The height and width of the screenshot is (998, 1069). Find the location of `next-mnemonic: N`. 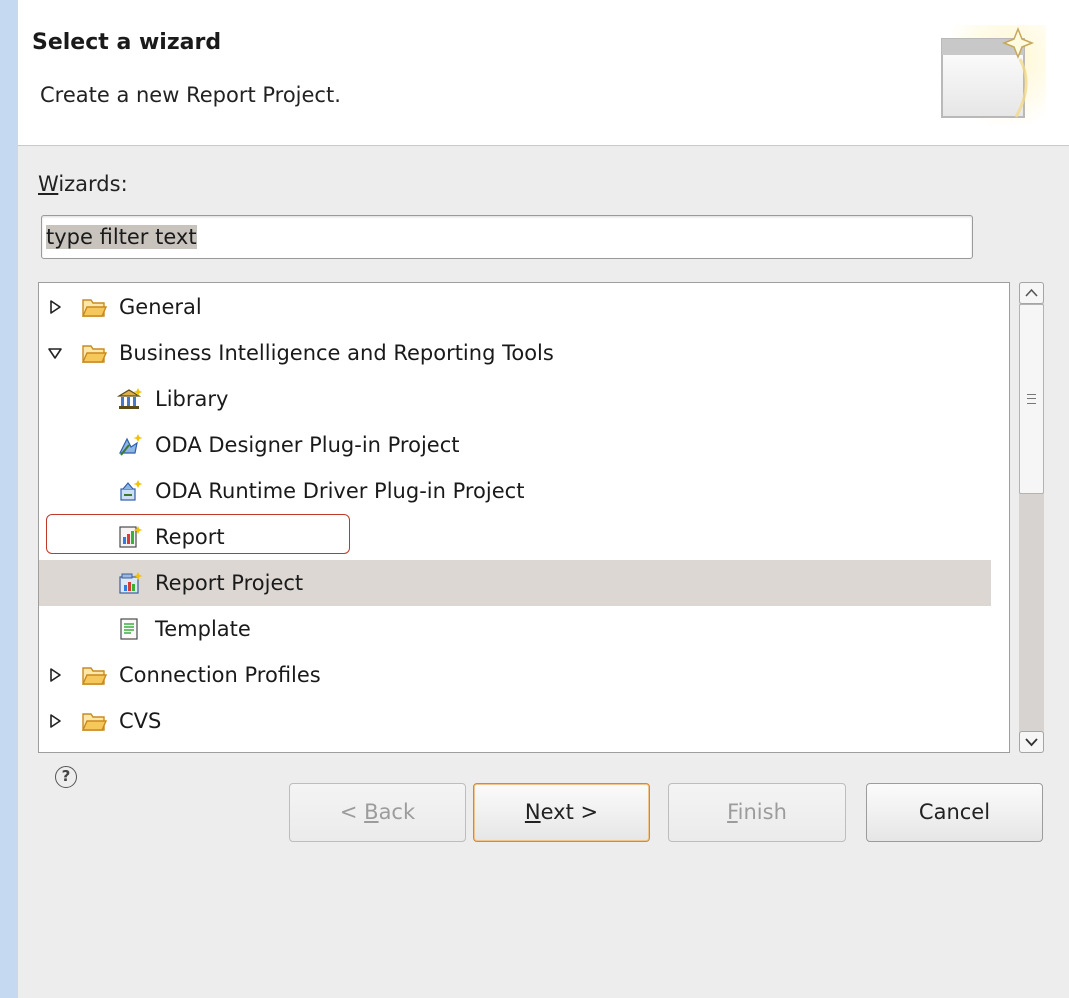

next-mnemonic: N is located at coordinates (532, 812).